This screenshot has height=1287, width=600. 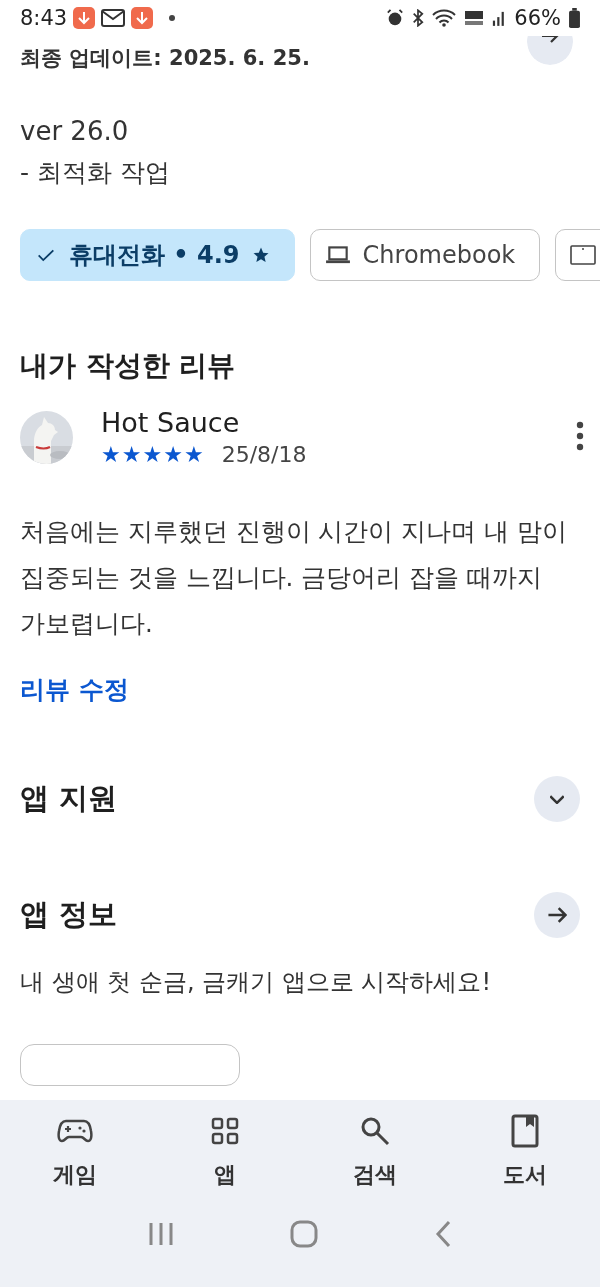 What do you see at coordinates (525, 1156) in the screenshot?
I see `nav-tab: 도서` at bounding box center [525, 1156].